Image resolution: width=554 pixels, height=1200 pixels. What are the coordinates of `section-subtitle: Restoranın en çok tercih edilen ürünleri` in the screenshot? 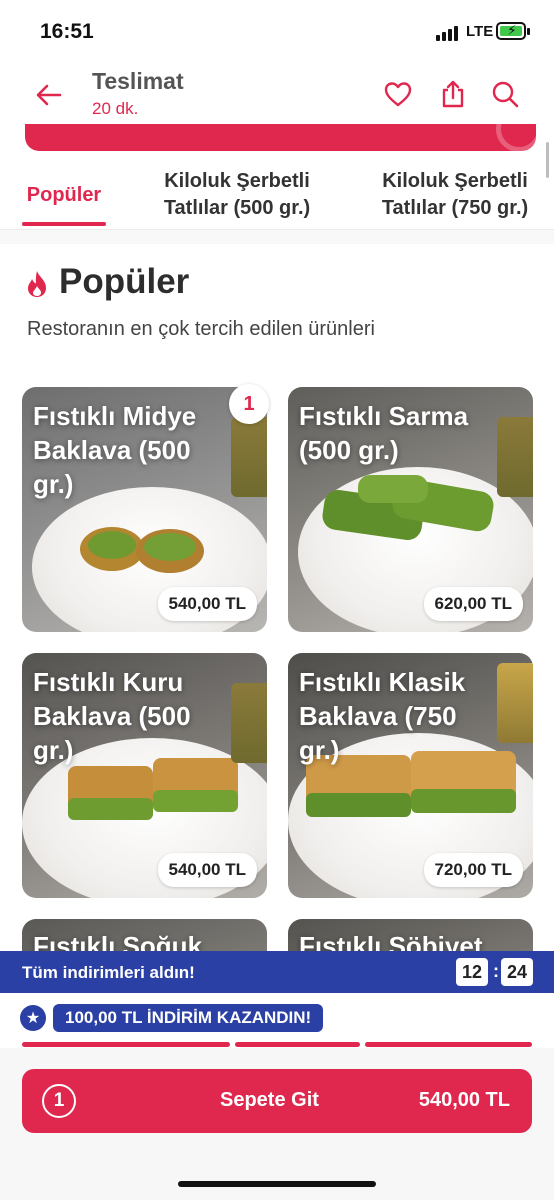 It's located at (201, 329).